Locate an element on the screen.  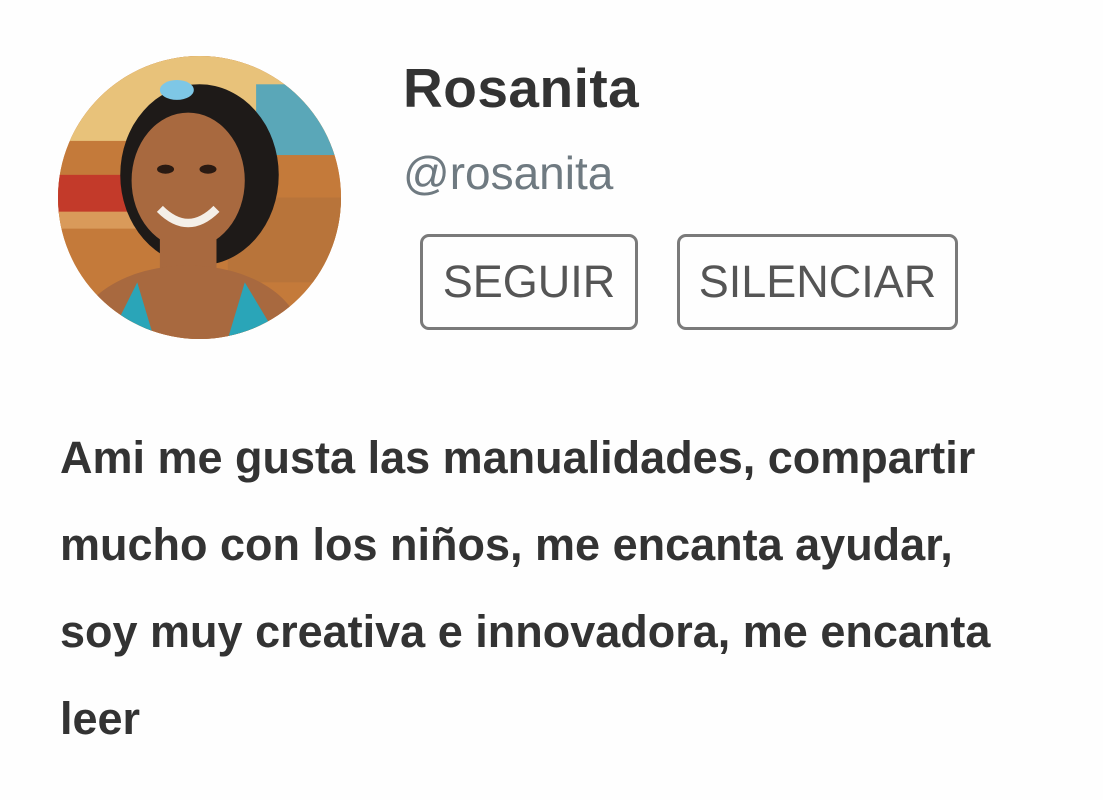
avatar is located at coordinates (199, 197).